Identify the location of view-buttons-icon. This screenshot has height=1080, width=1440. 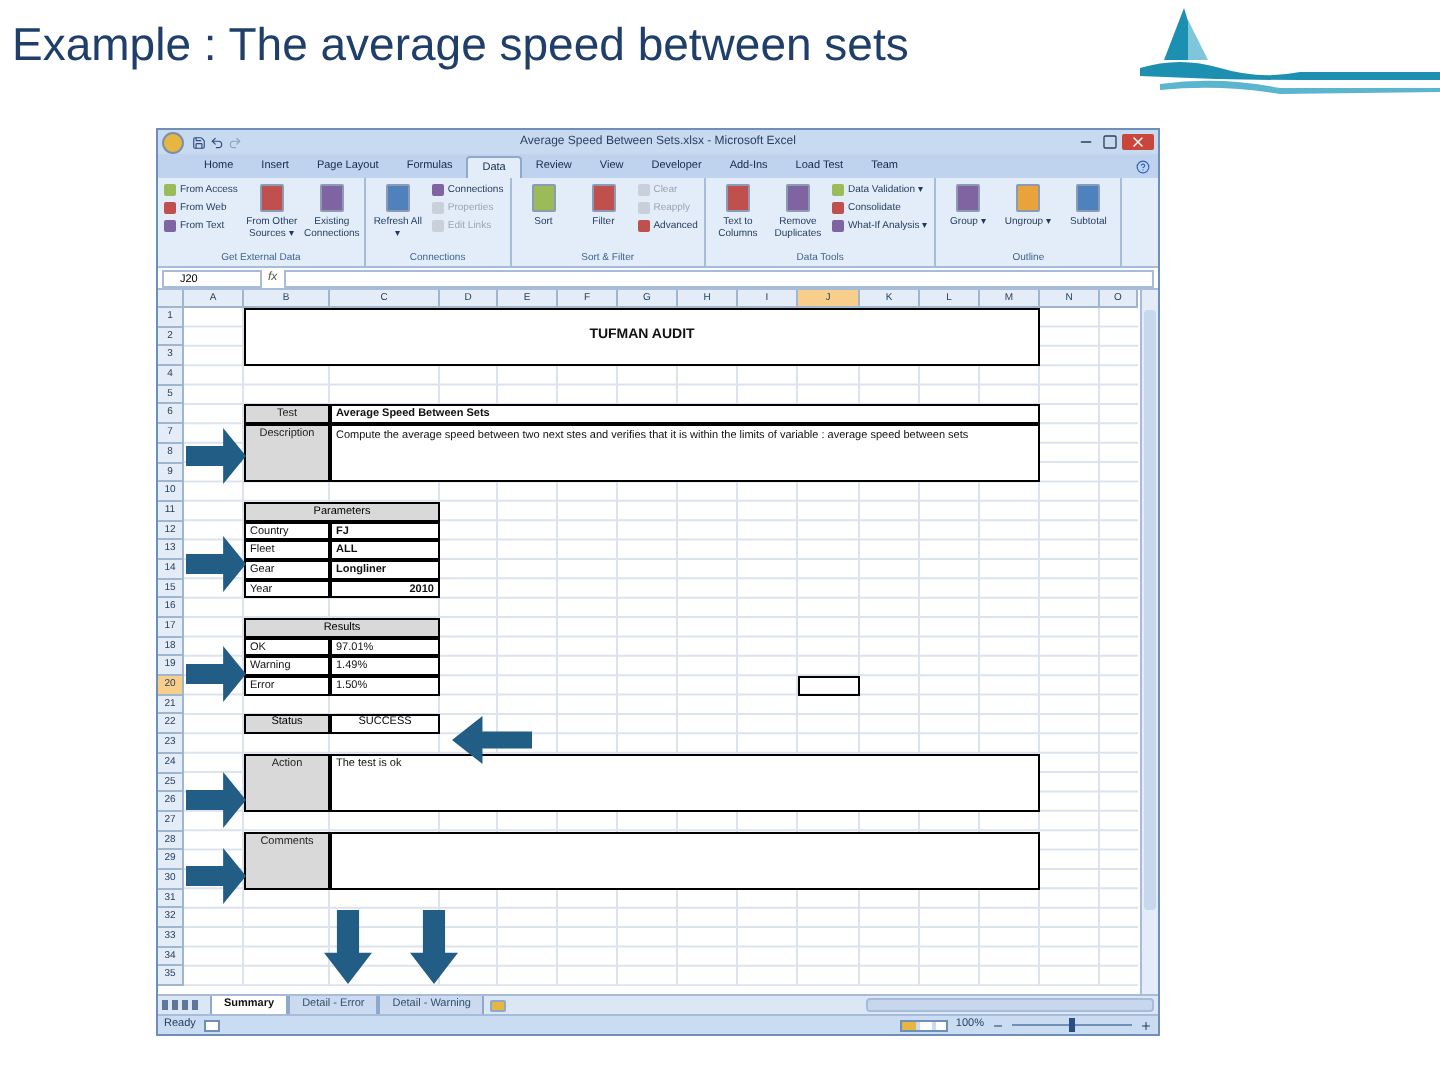
(923, 1025).